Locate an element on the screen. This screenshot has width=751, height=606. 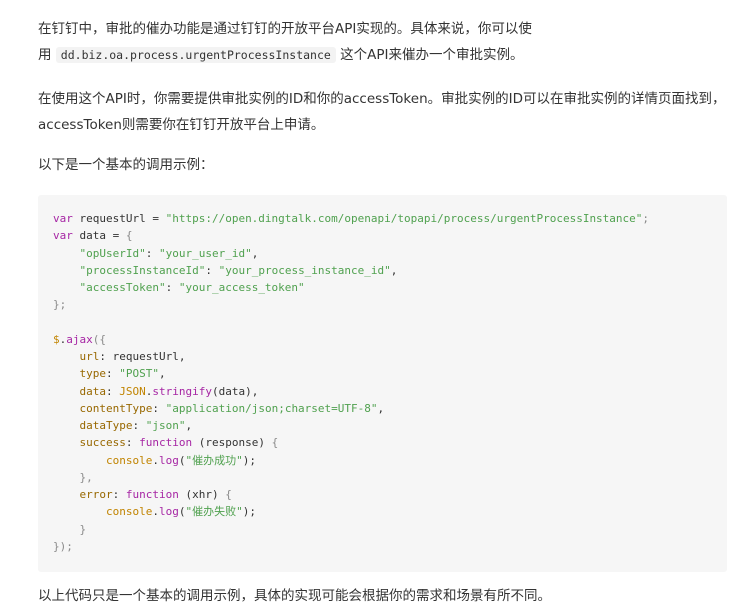
api-name-code: dd.biz.oa.process.urgentProcessInstance is located at coordinates (195, 55).